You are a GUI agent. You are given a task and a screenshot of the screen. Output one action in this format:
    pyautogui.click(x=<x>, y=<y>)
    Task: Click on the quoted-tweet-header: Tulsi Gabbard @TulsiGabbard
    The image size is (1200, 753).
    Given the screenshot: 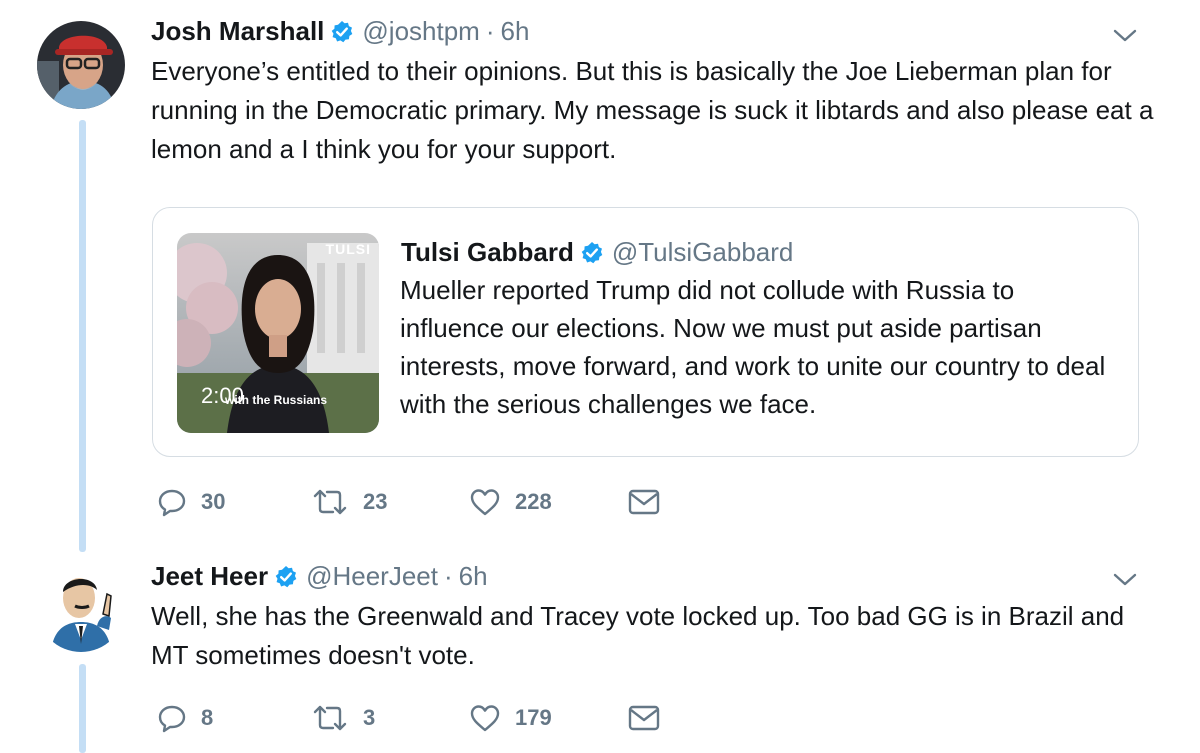 What is the action you would take?
    pyautogui.click(x=597, y=252)
    